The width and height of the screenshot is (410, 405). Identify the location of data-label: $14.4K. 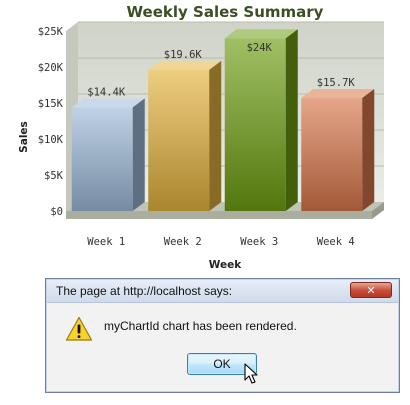
(106, 92).